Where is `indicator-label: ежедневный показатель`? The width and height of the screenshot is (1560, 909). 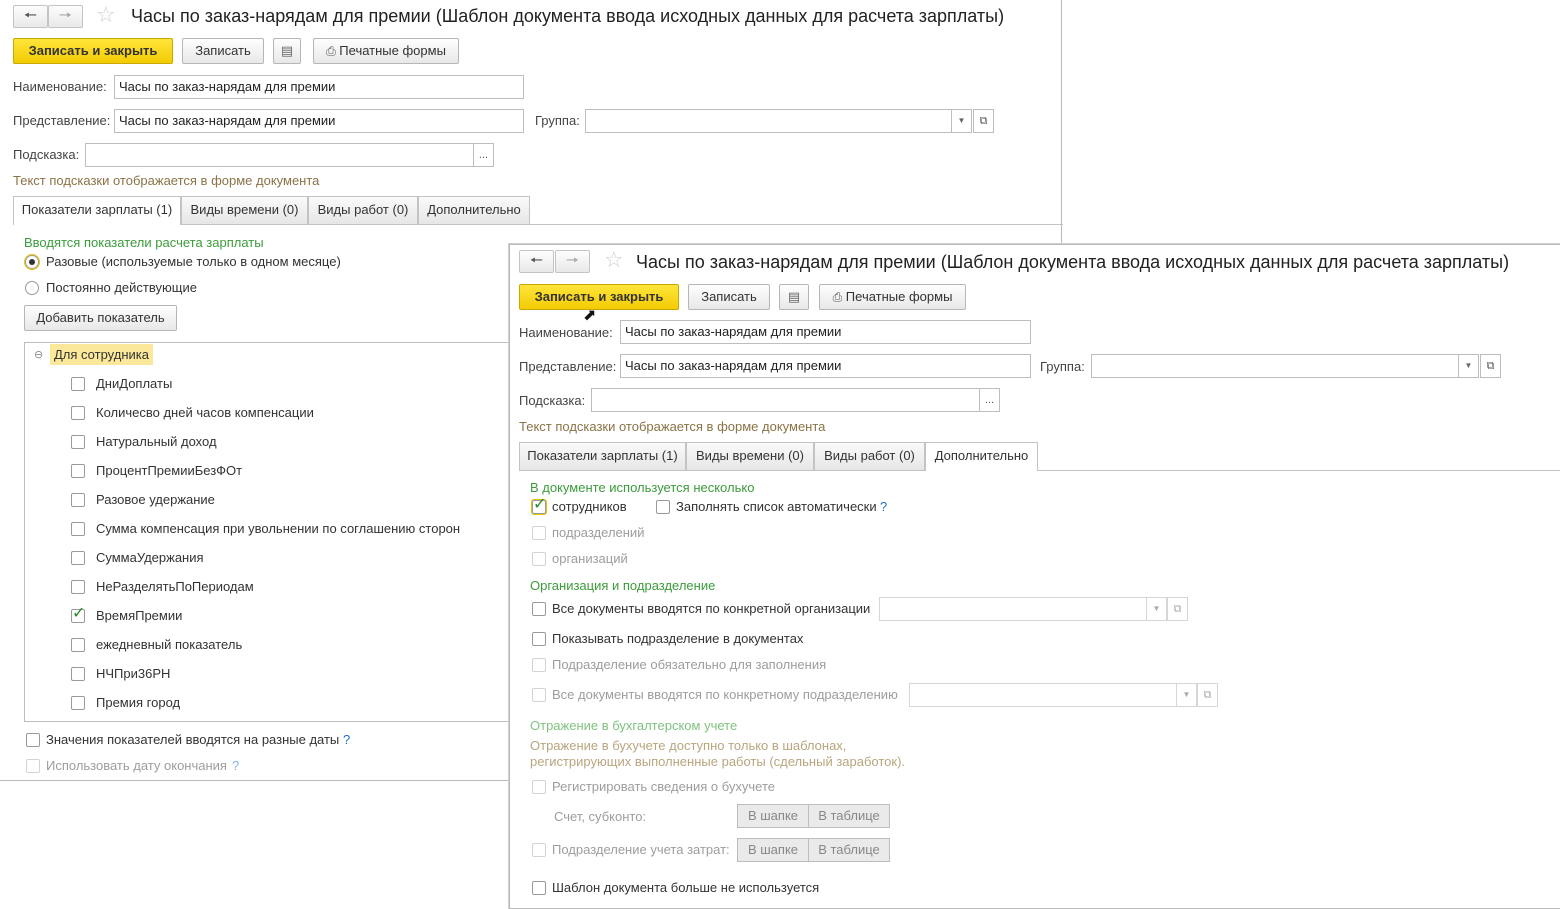
indicator-label: ежедневный показатель is located at coordinates (169, 645).